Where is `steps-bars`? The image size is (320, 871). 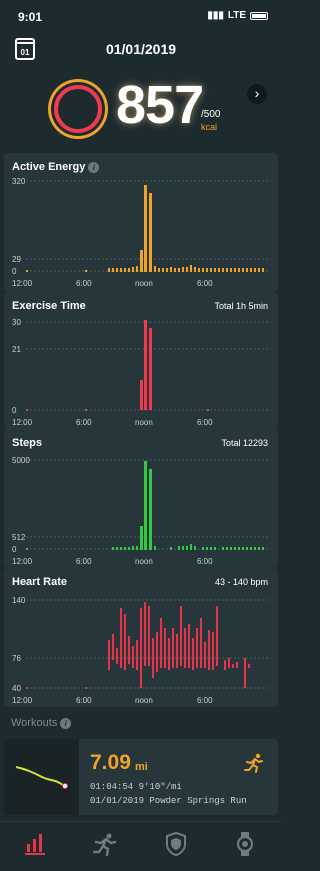 steps-bars is located at coordinates (145, 505).